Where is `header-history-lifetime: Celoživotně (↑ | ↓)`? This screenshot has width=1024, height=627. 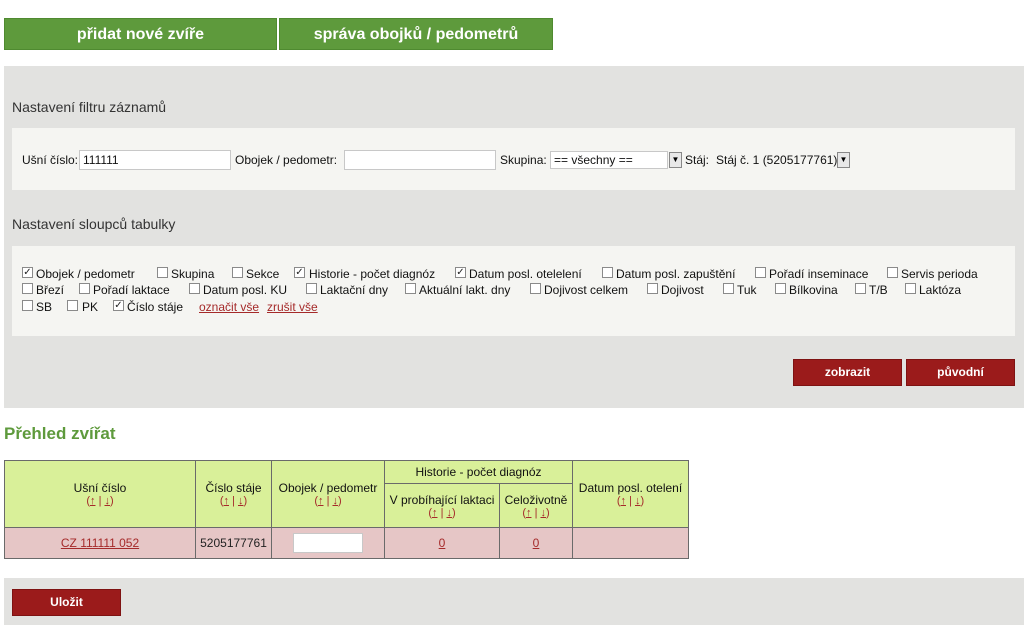
header-history-lifetime: Celoživotně (↑ | ↓) is located at coordinates (536, 505).